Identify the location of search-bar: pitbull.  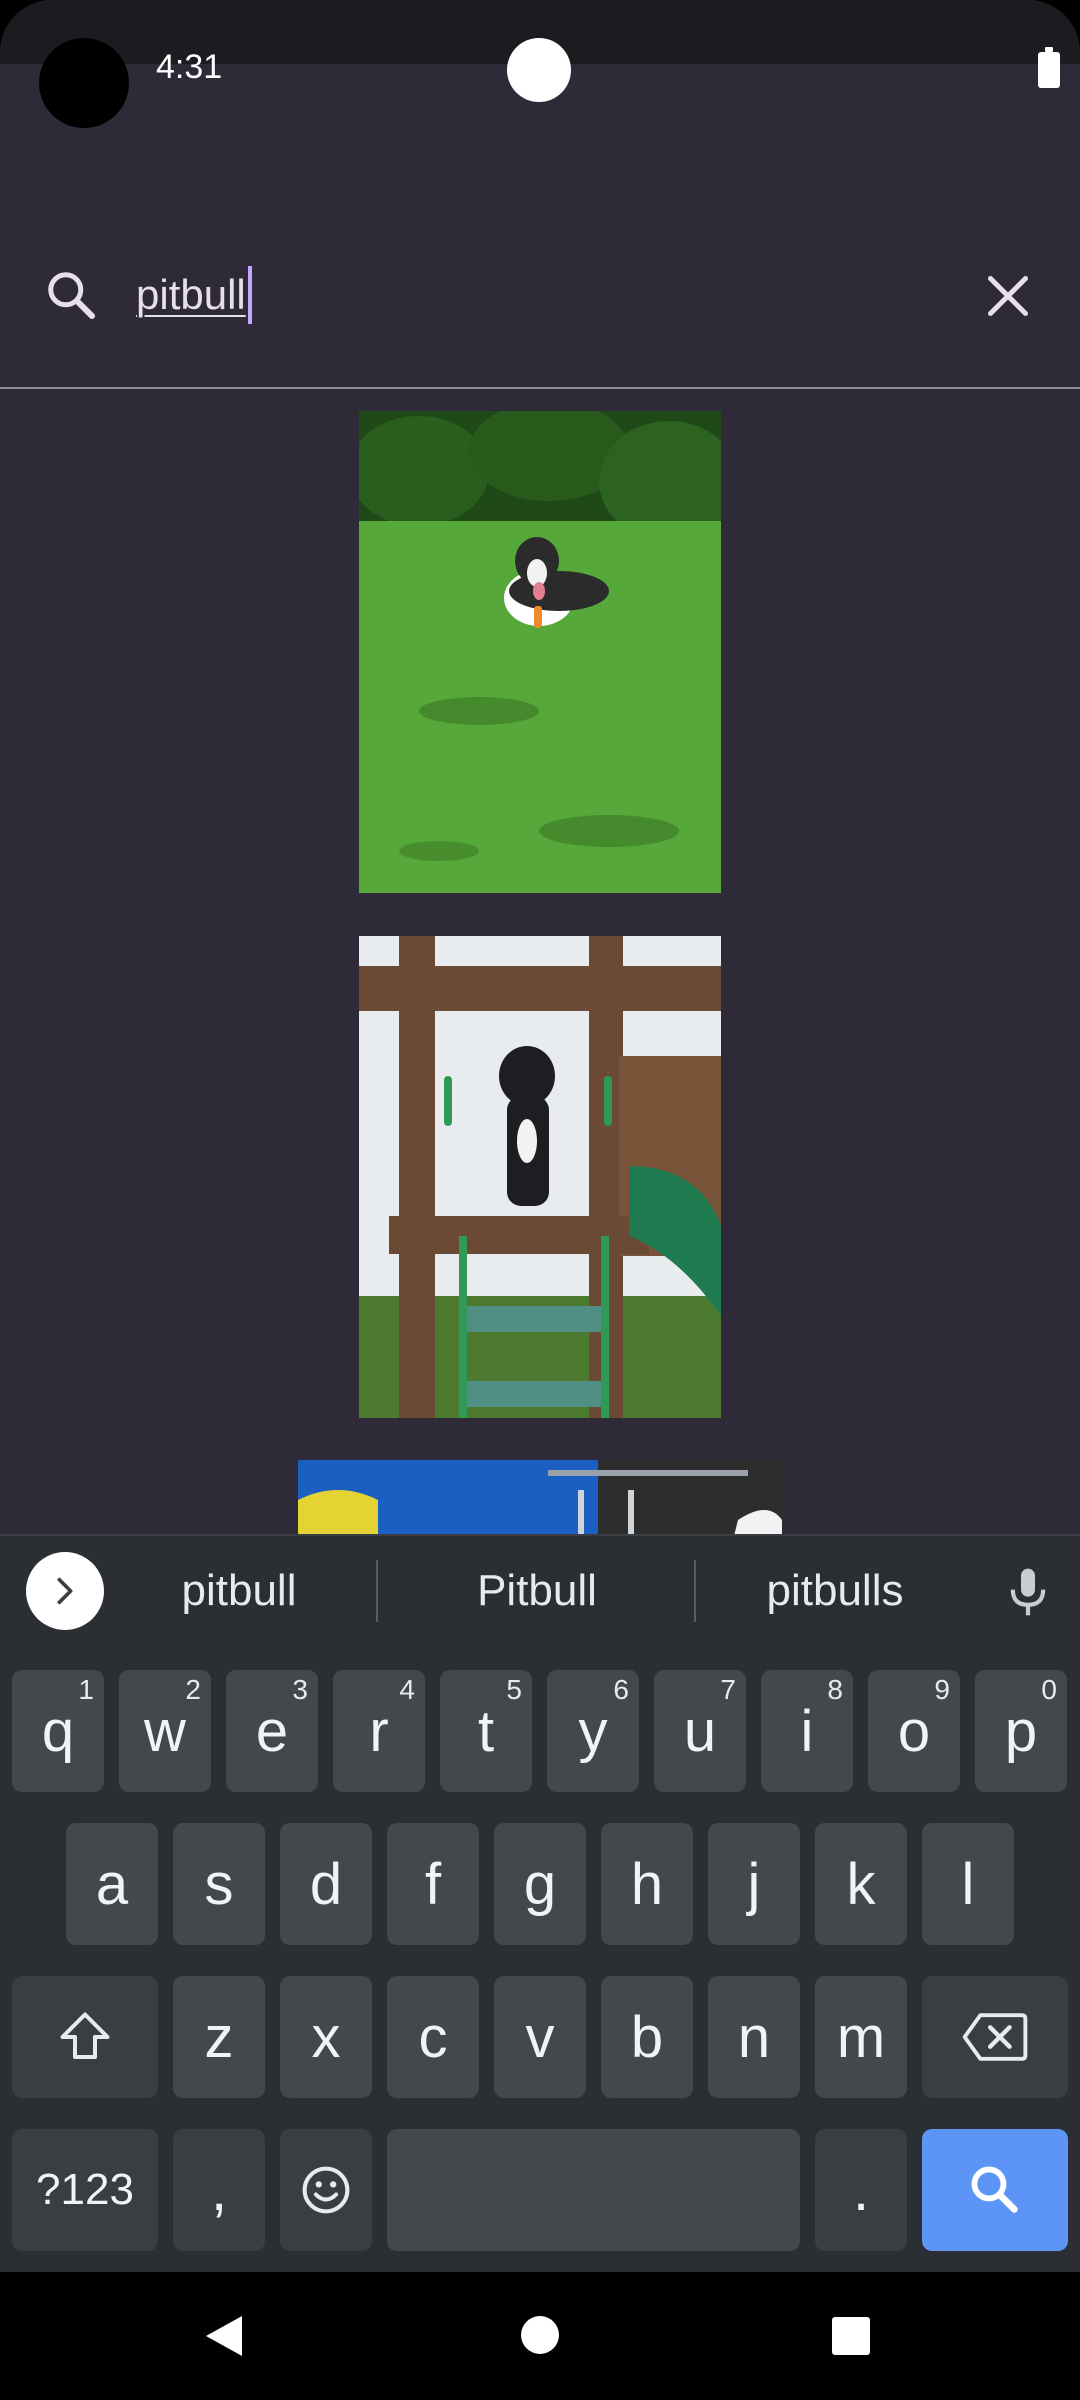
(540, 295).